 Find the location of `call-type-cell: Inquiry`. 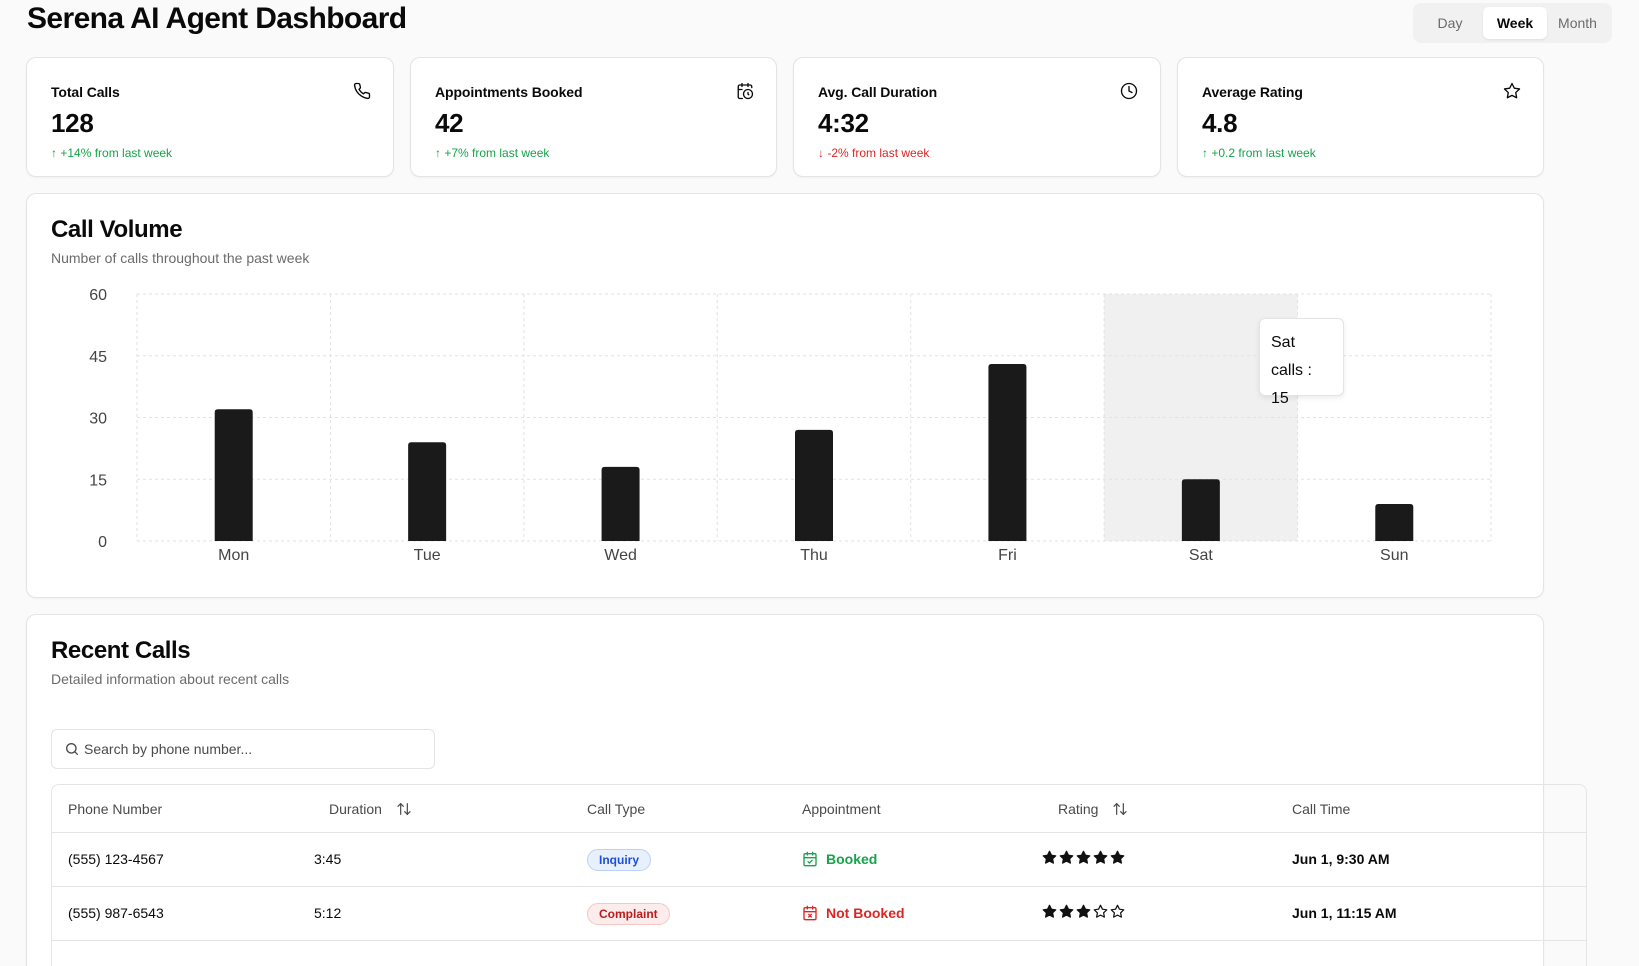

call-type-cell: Inquiry is located at coordinates (619, 860).